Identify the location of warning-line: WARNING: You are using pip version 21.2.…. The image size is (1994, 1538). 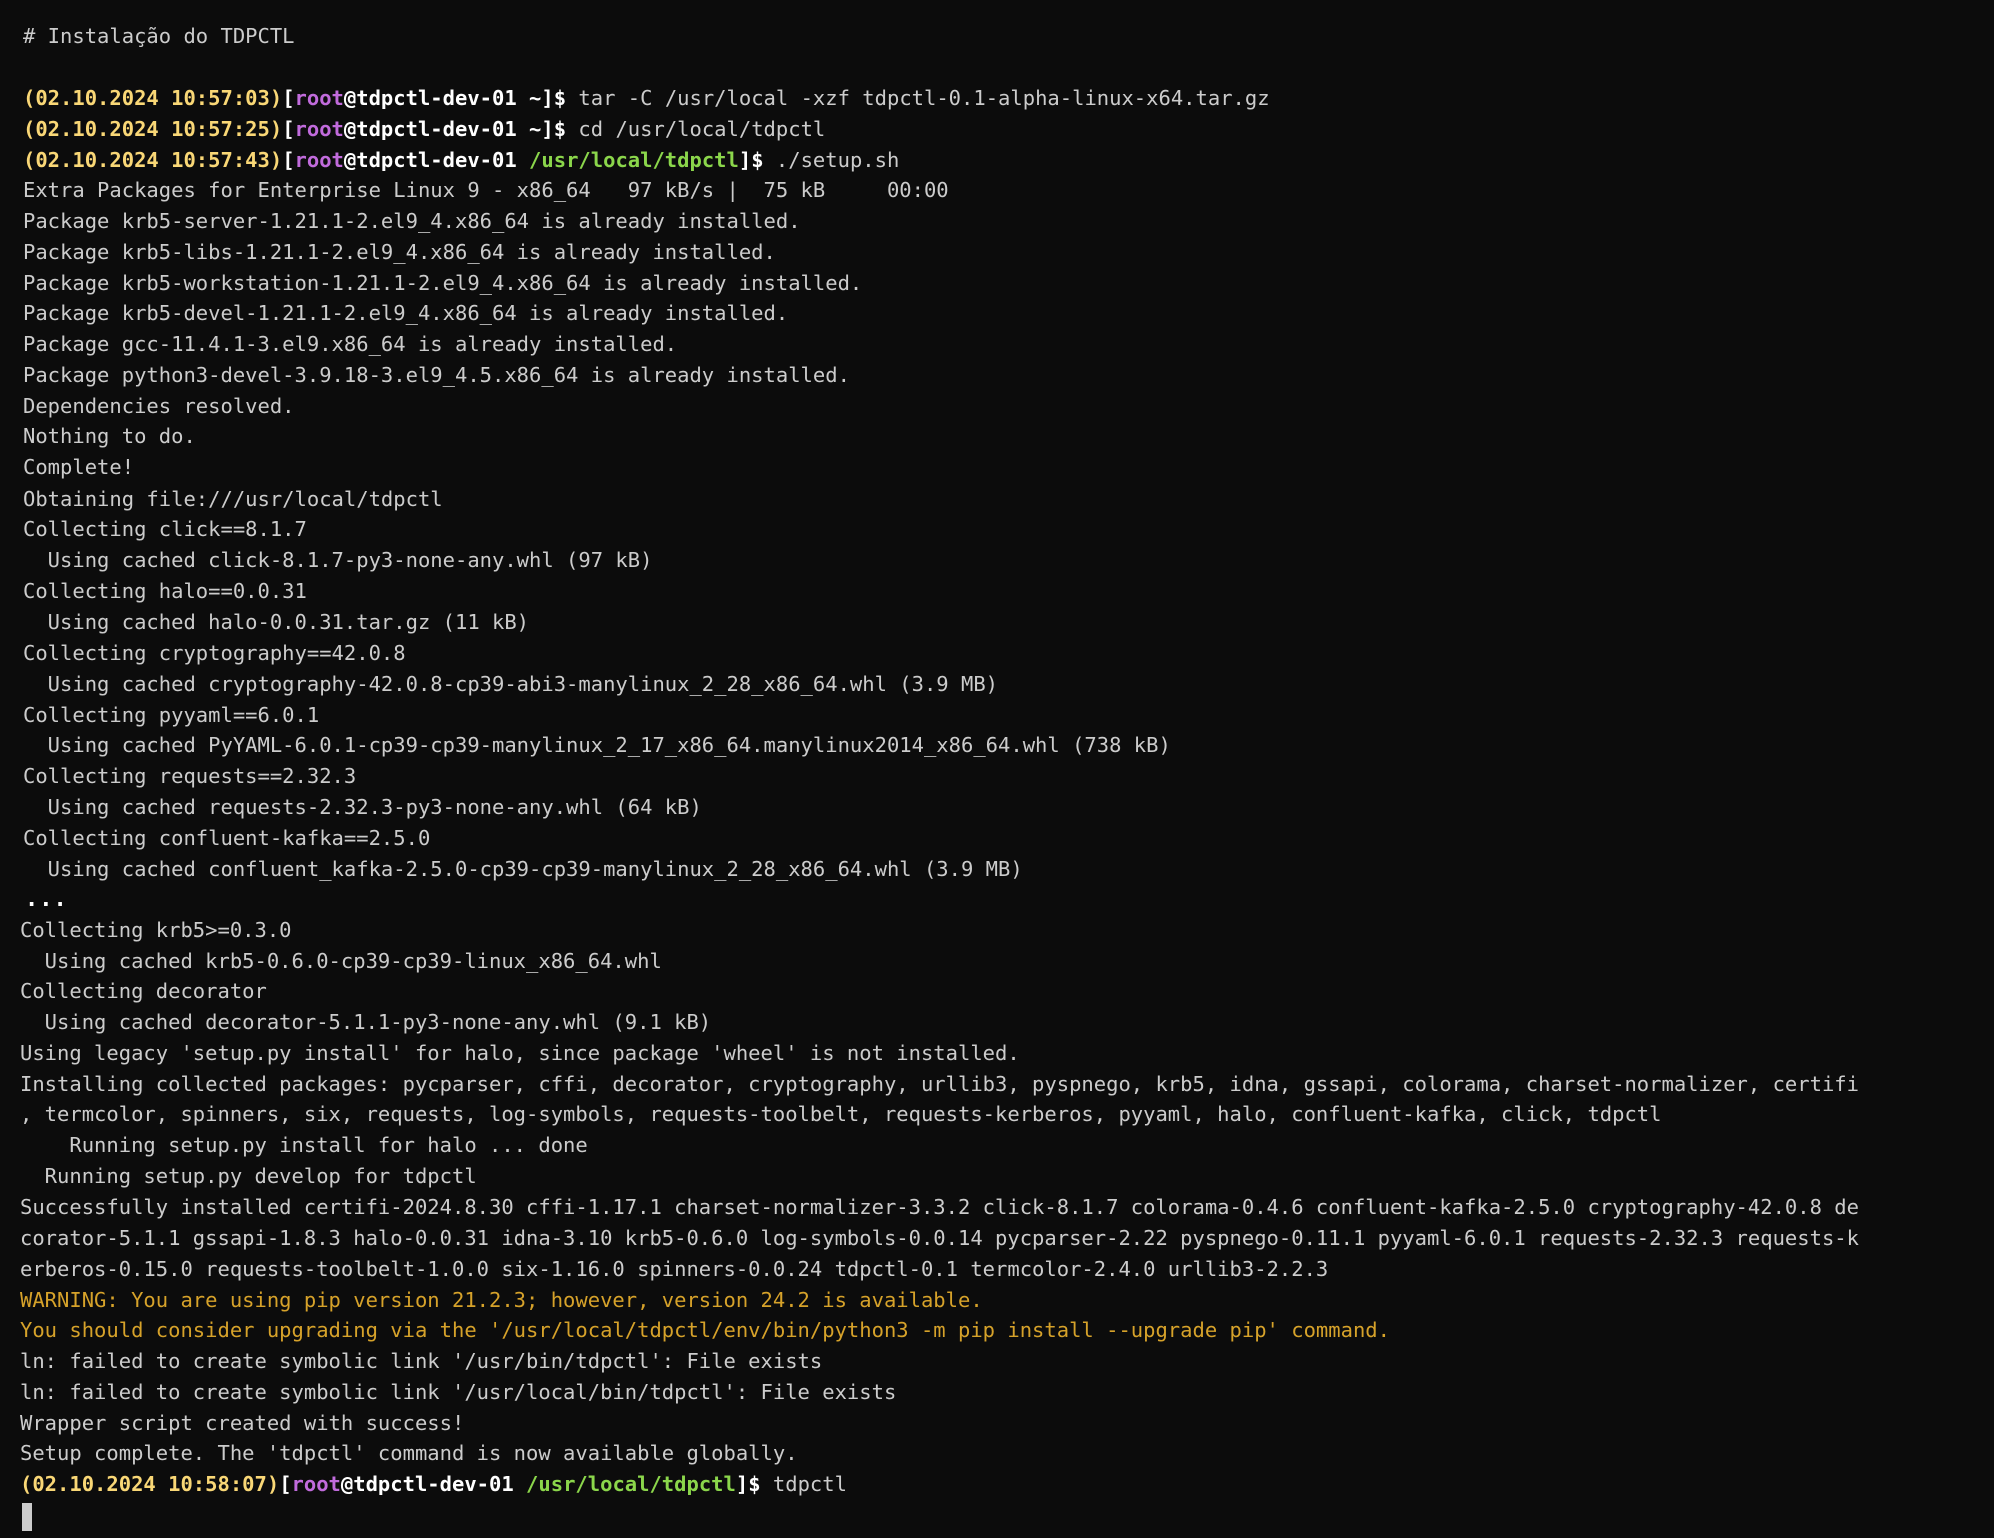
(501, 1300).